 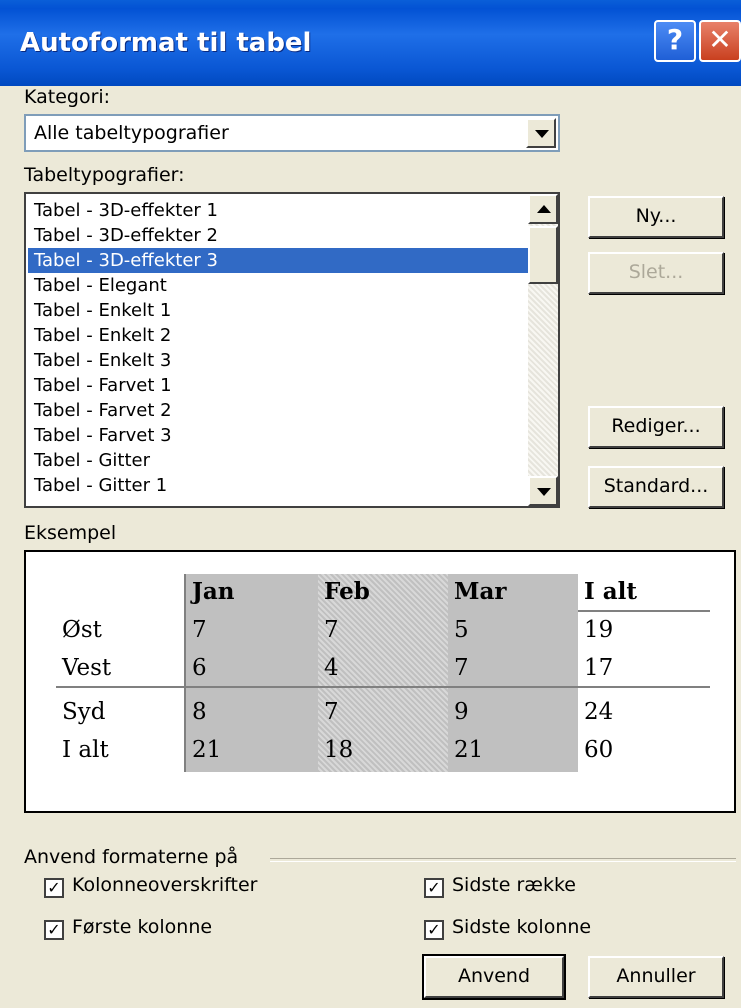 I want to click on list-item: Tabel - Farvet 2, so click(x=279, y=410).